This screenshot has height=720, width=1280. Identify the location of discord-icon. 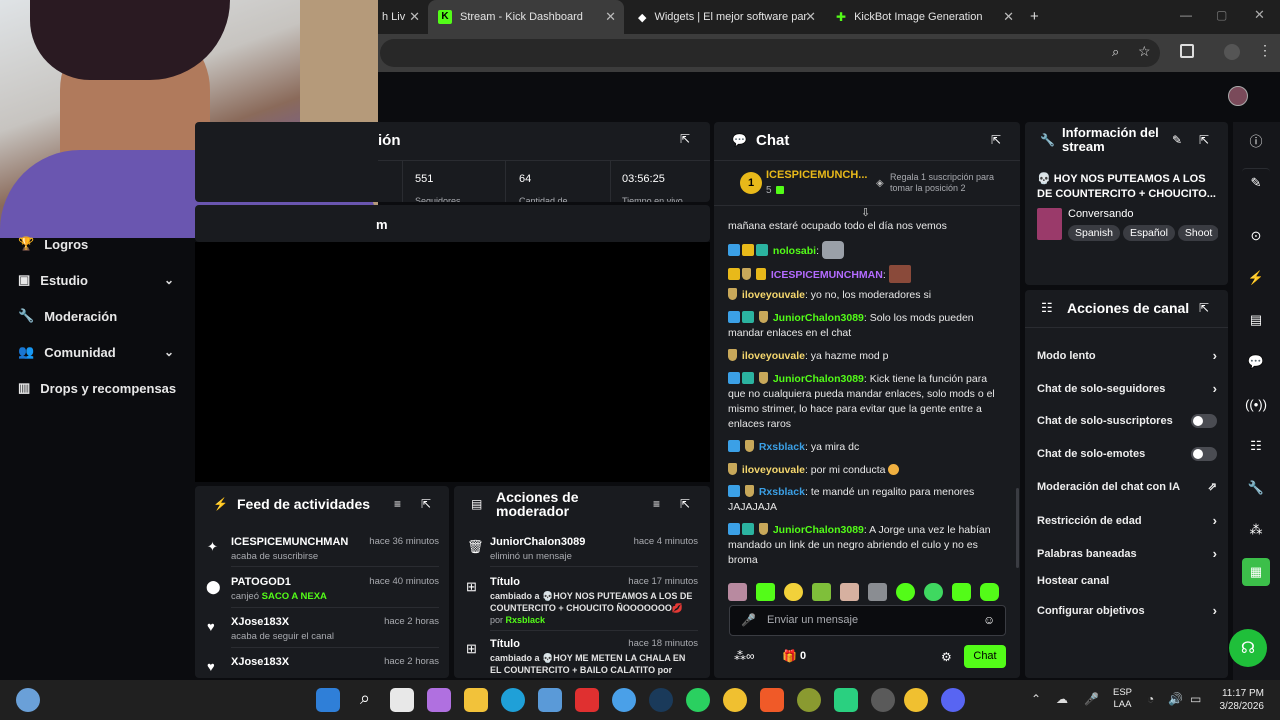
(953, 700).